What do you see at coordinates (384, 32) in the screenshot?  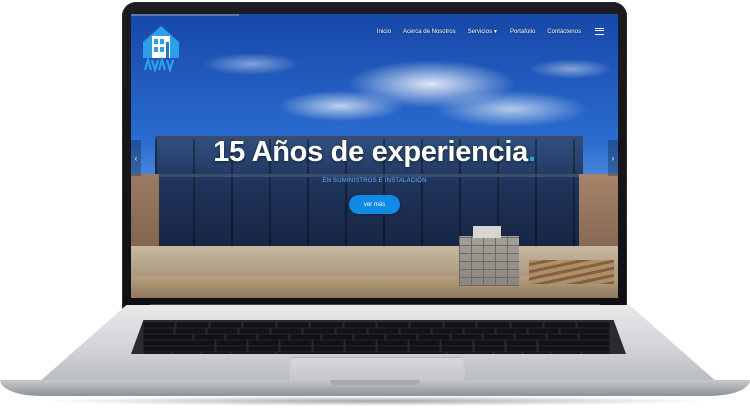 I see `nav-item-inicio: Inicio` at bounding box center [384, 32].